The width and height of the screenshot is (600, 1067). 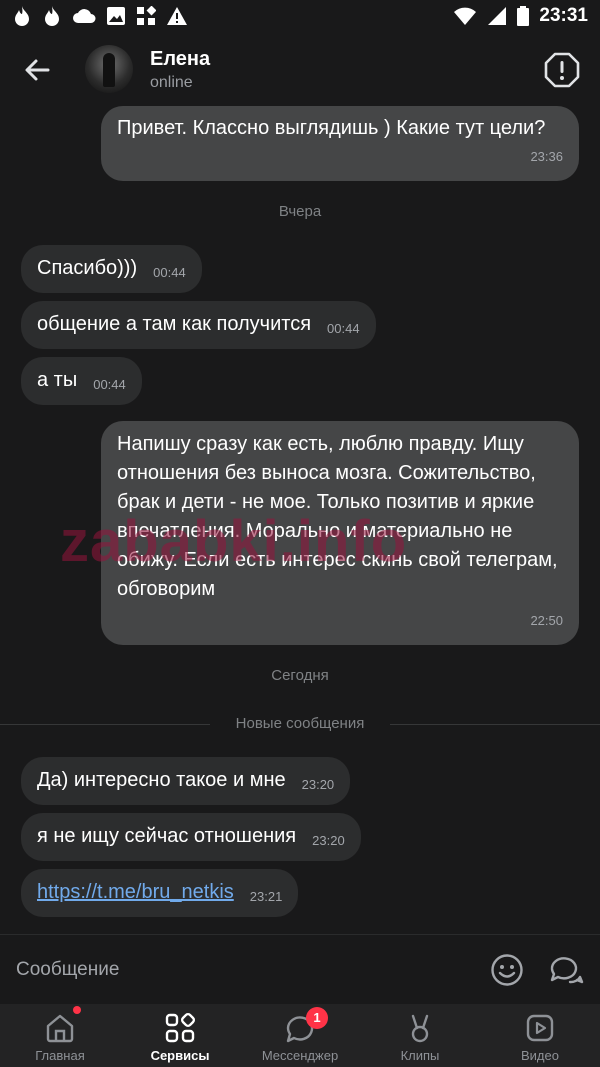 What do you see at coordinates (177, 16) in the screenshot?
I see `warning-icon` at bounding box center [177, 16].